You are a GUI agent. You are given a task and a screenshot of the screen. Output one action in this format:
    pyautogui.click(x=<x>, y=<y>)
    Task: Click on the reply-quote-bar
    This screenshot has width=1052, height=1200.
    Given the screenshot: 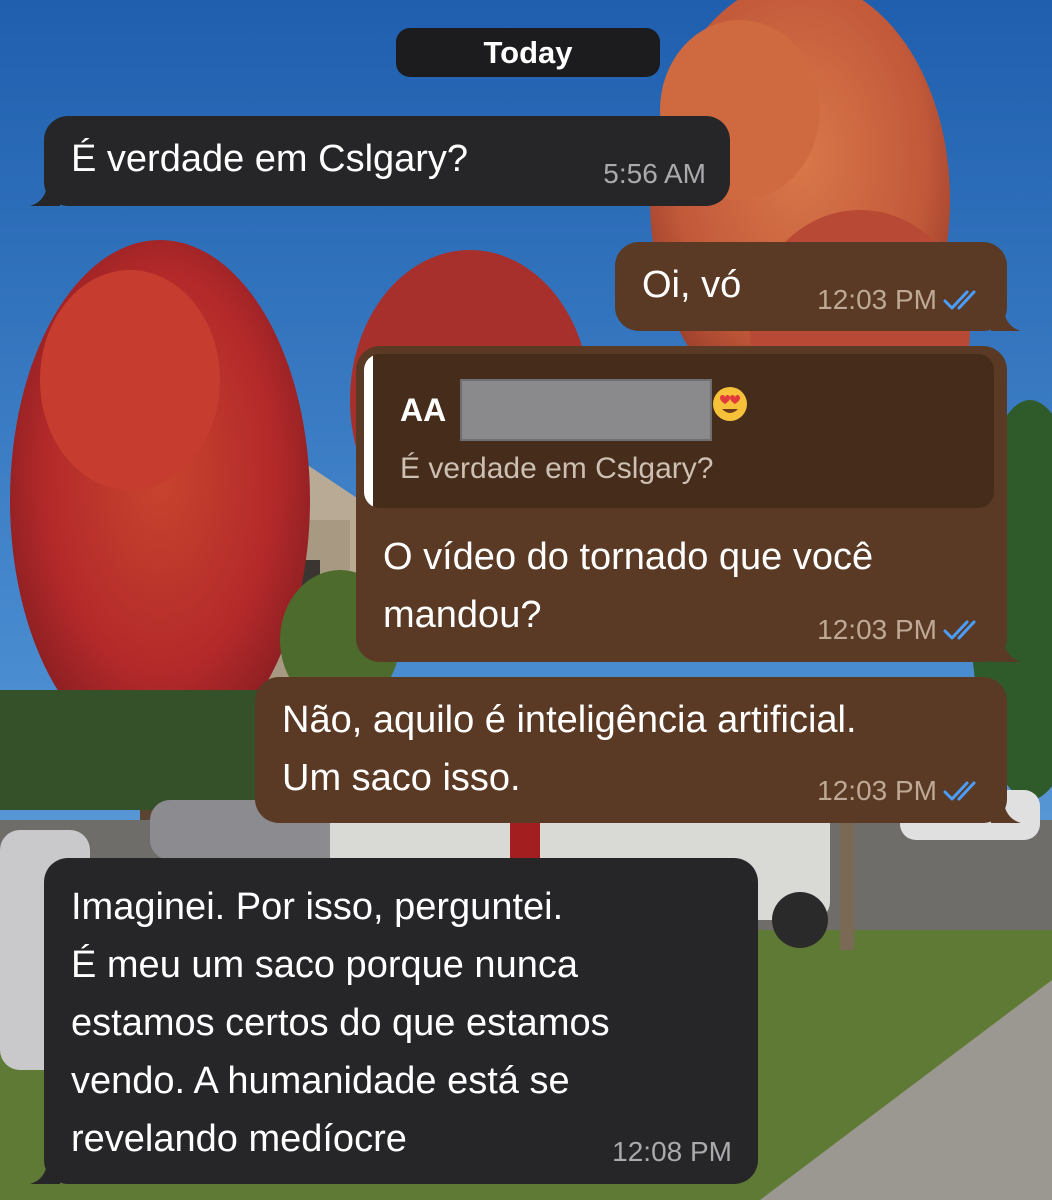 What is the action you would take?
    pyautogui.click(x=368, y=431)
    